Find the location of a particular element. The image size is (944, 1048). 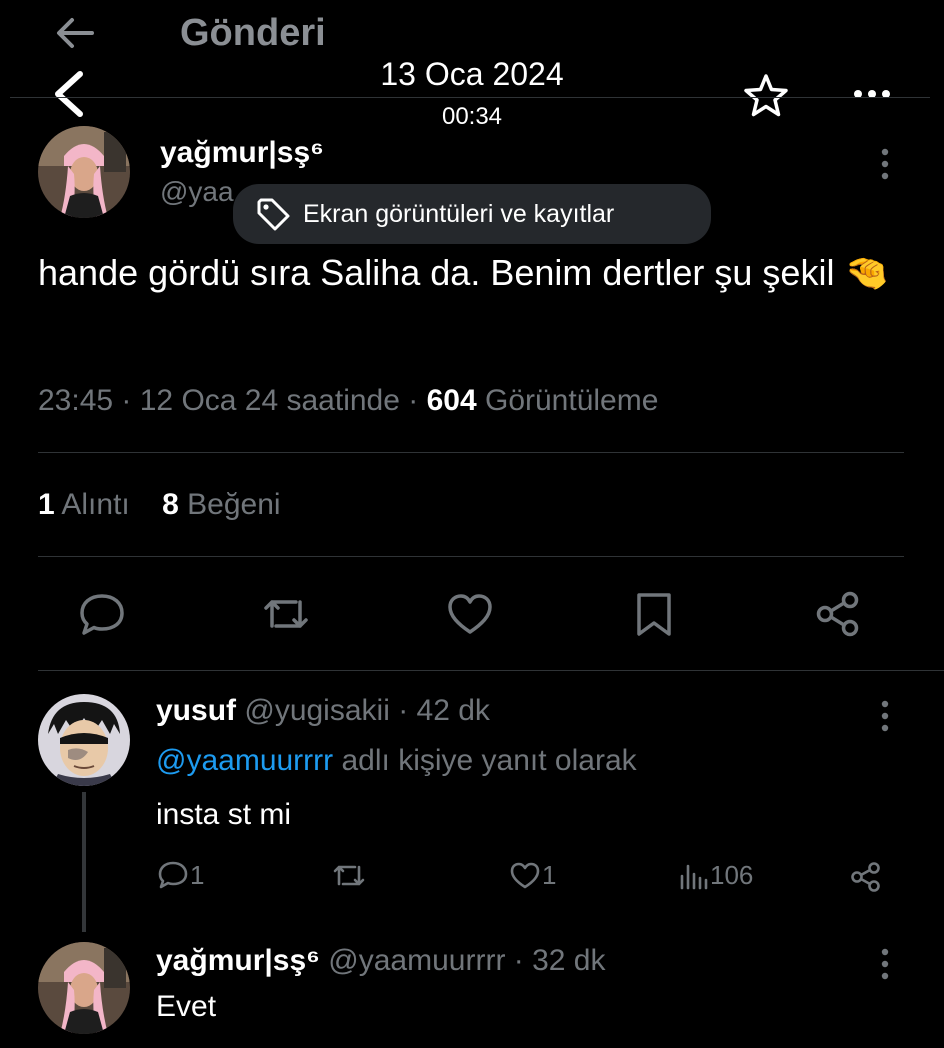

viewer-time: 00:34 is located at coordinates (472, 116).